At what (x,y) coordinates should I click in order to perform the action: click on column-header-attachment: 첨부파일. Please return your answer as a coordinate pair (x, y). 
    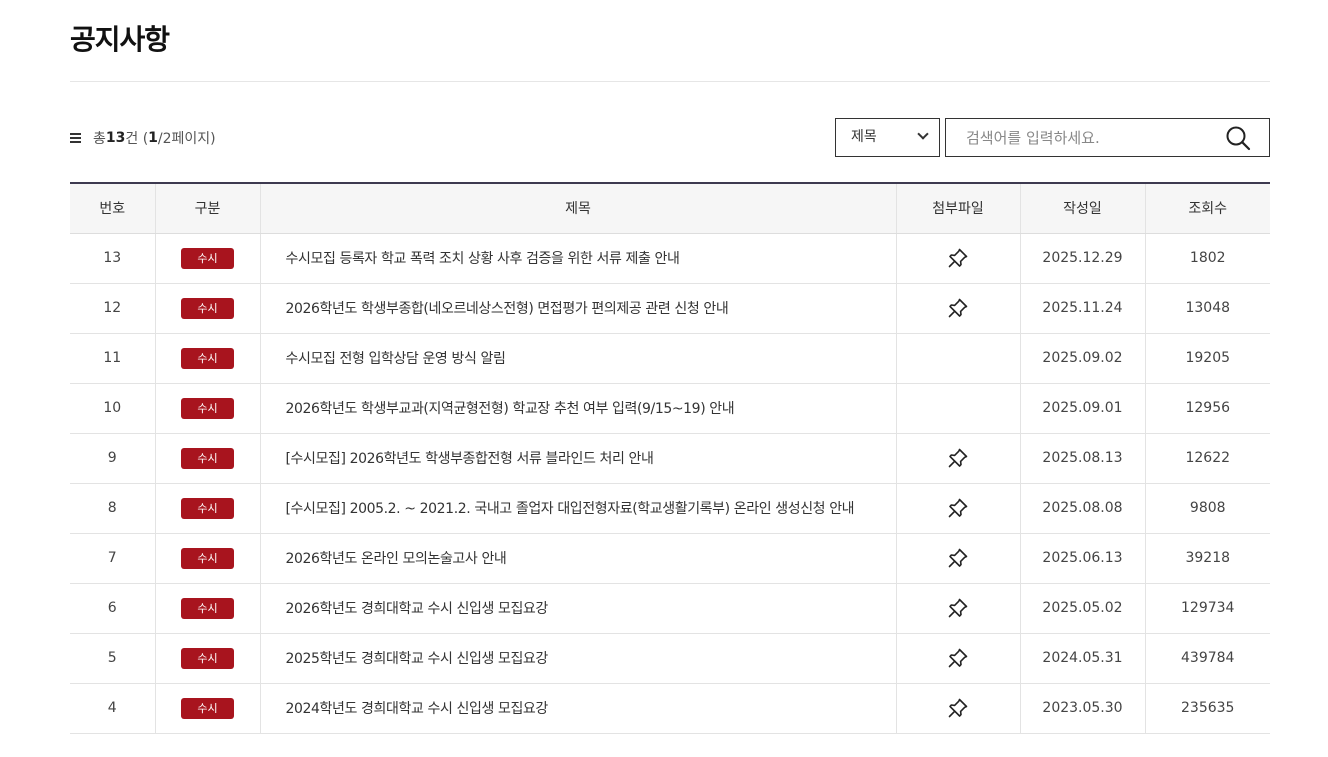
    Looking at the image, I should click on (957, 208).